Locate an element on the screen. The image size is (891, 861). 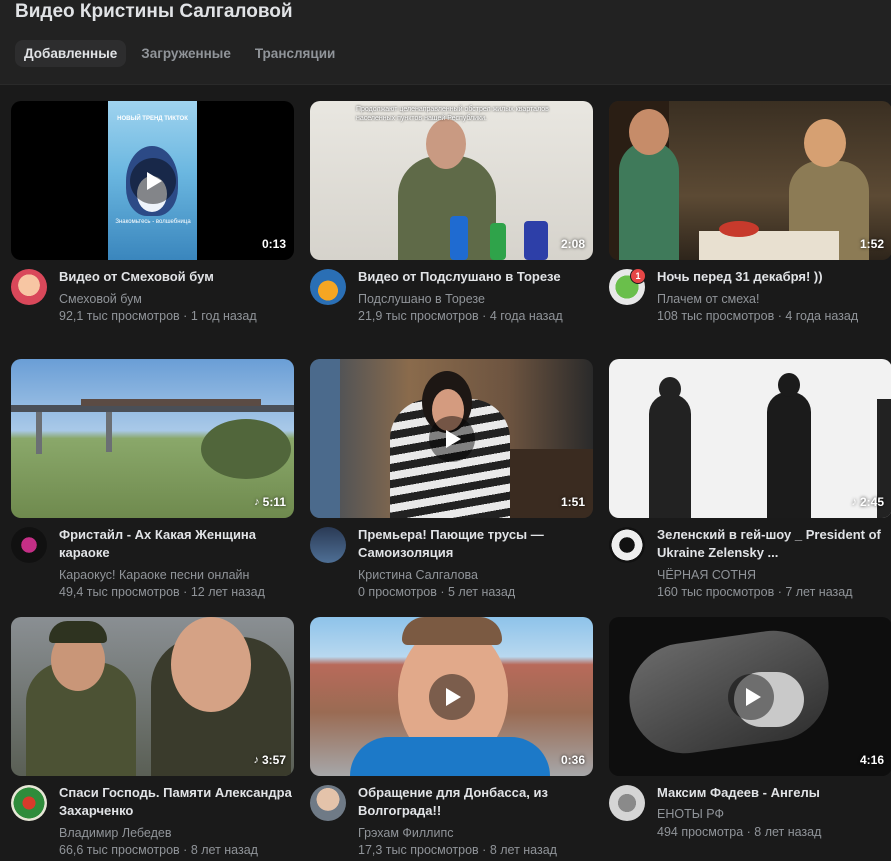
channel-name: Кристина Салгалова is located at coordinates (475, 575).